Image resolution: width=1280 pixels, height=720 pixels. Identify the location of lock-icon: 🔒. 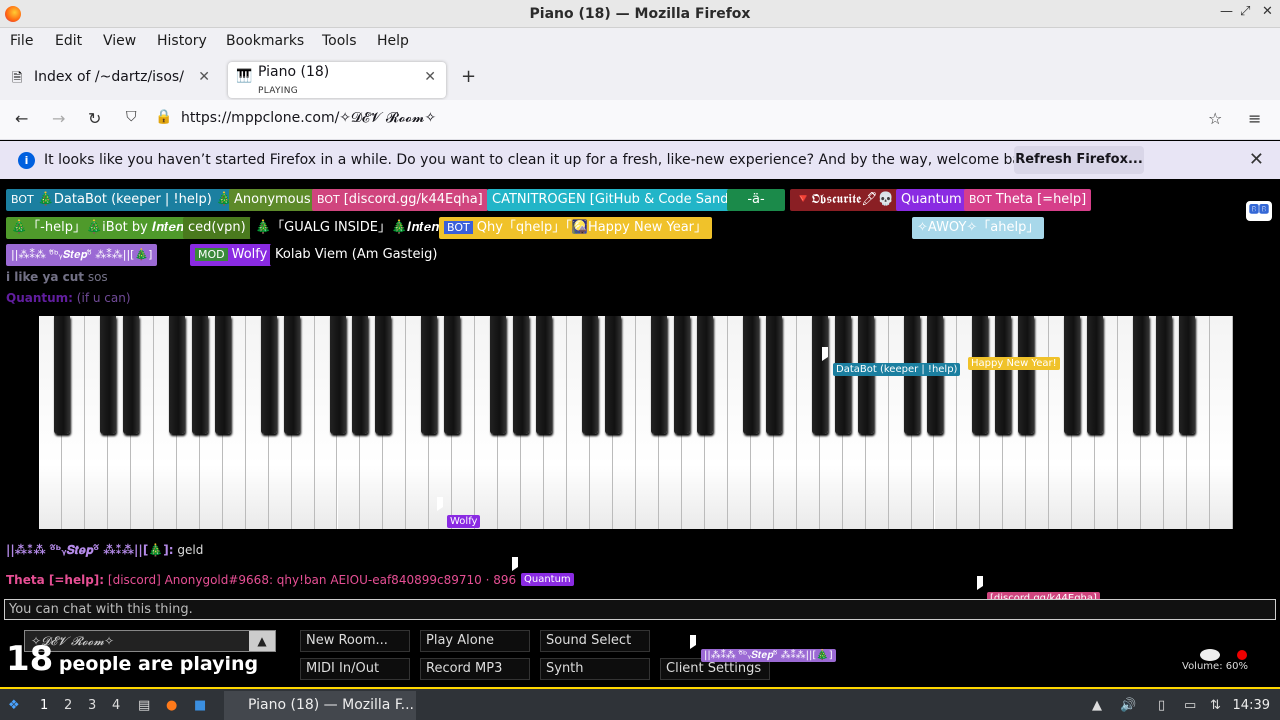
(163, 117).